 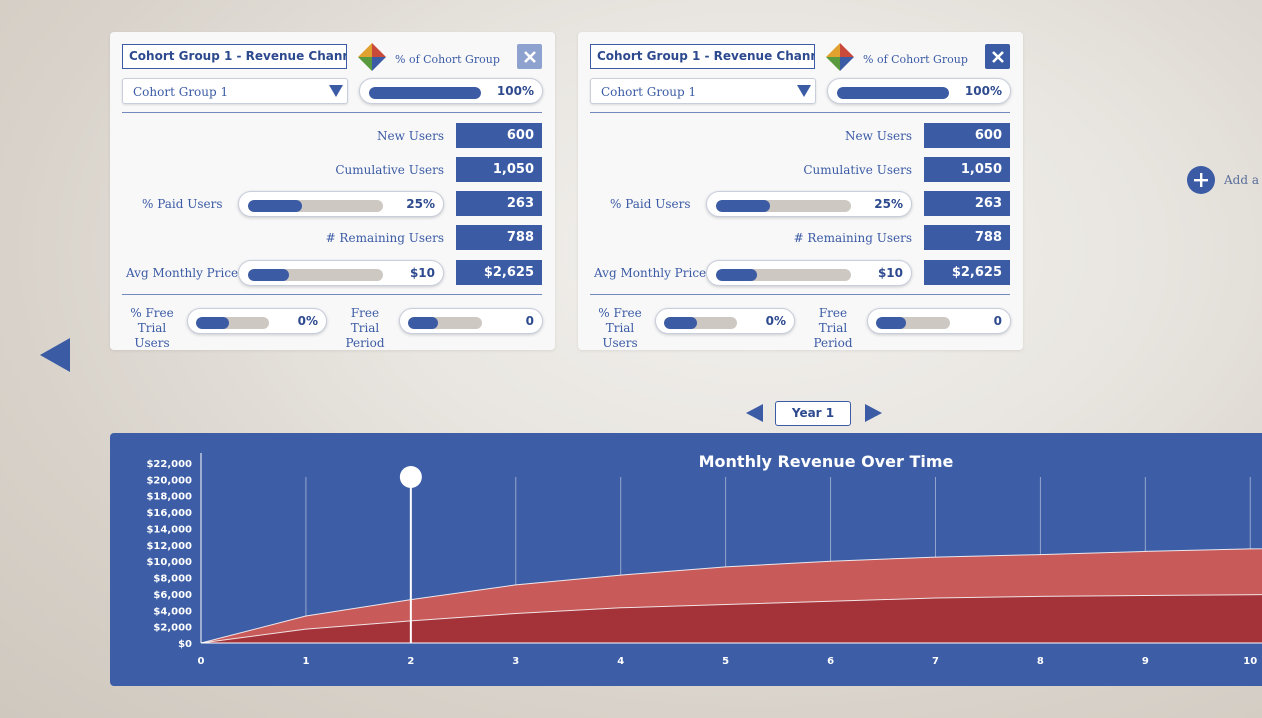 I want to click on x-tick-label: 2, so click(x=410, y=661).